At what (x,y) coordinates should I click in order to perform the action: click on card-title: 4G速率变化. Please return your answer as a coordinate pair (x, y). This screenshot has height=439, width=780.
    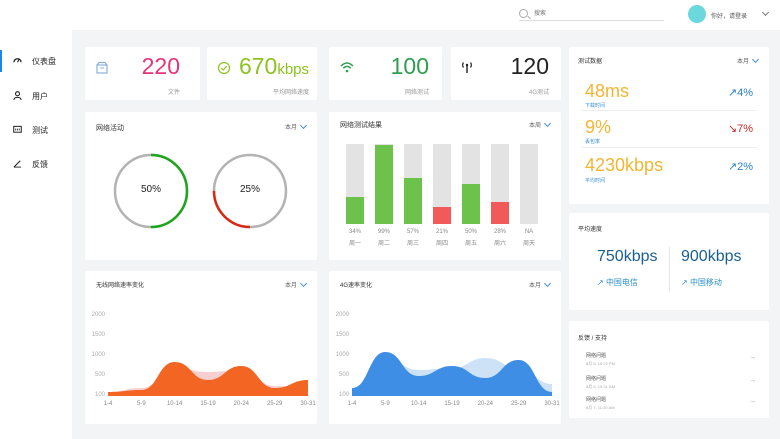
    Looking at the image, I should click on (356, 286).